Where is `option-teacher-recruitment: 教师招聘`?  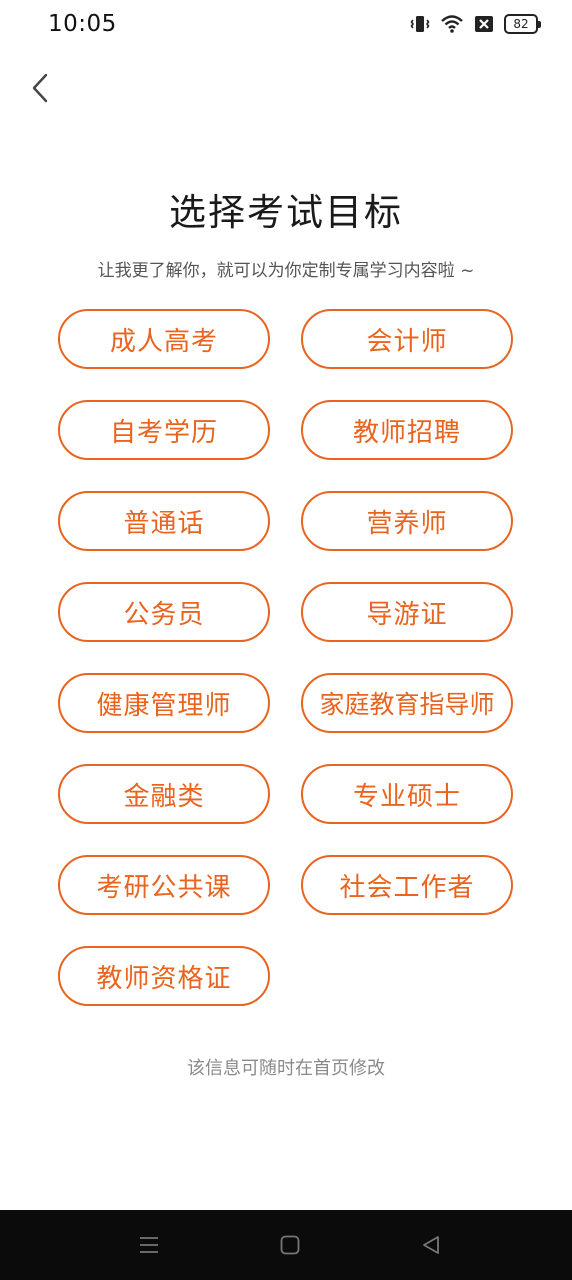 option-teacher-recruitment: 教师招聘 is located at coordinates (407, 430).